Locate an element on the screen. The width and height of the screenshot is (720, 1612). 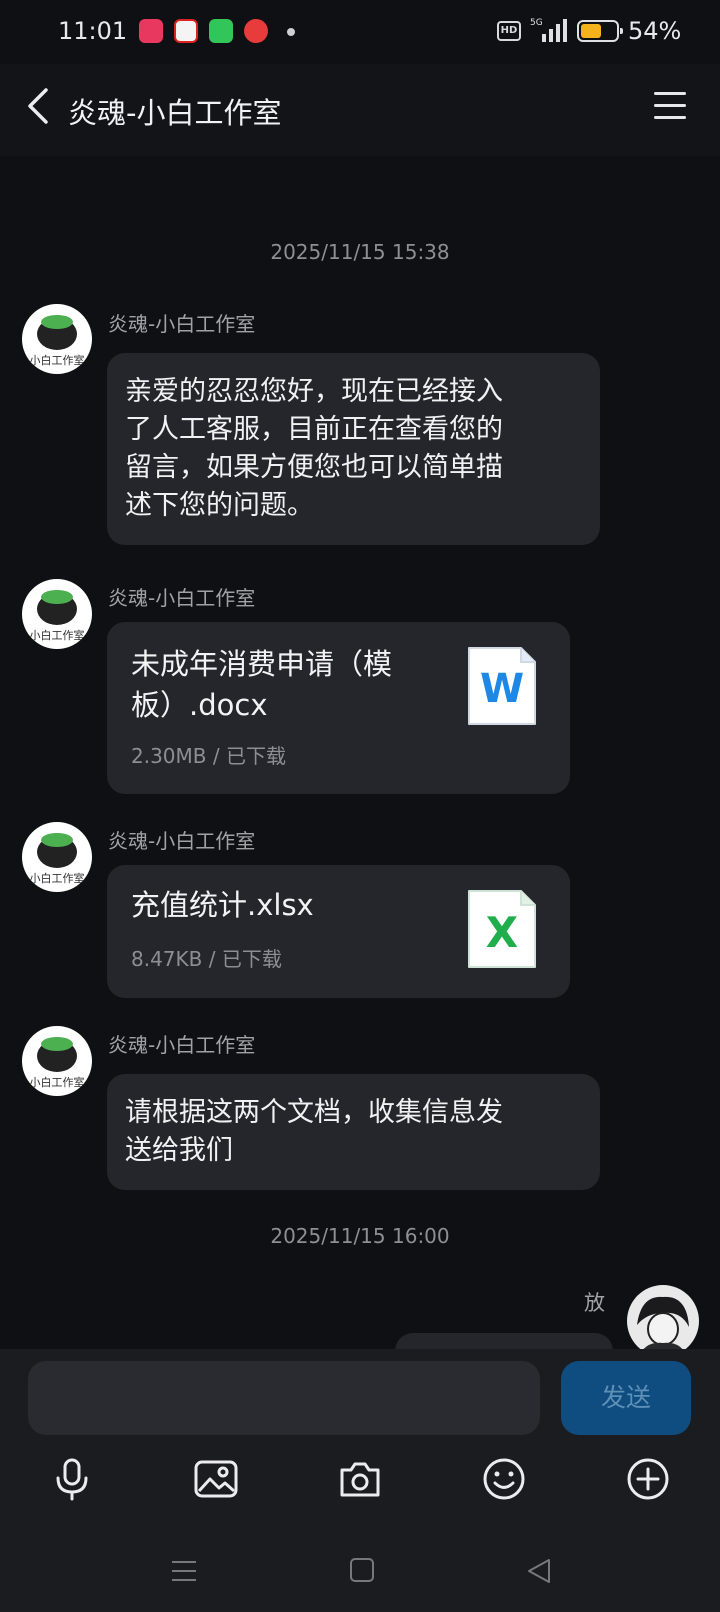
message-timestamp: 2025/11/15 15:38 is located at coordinates (360, 252).